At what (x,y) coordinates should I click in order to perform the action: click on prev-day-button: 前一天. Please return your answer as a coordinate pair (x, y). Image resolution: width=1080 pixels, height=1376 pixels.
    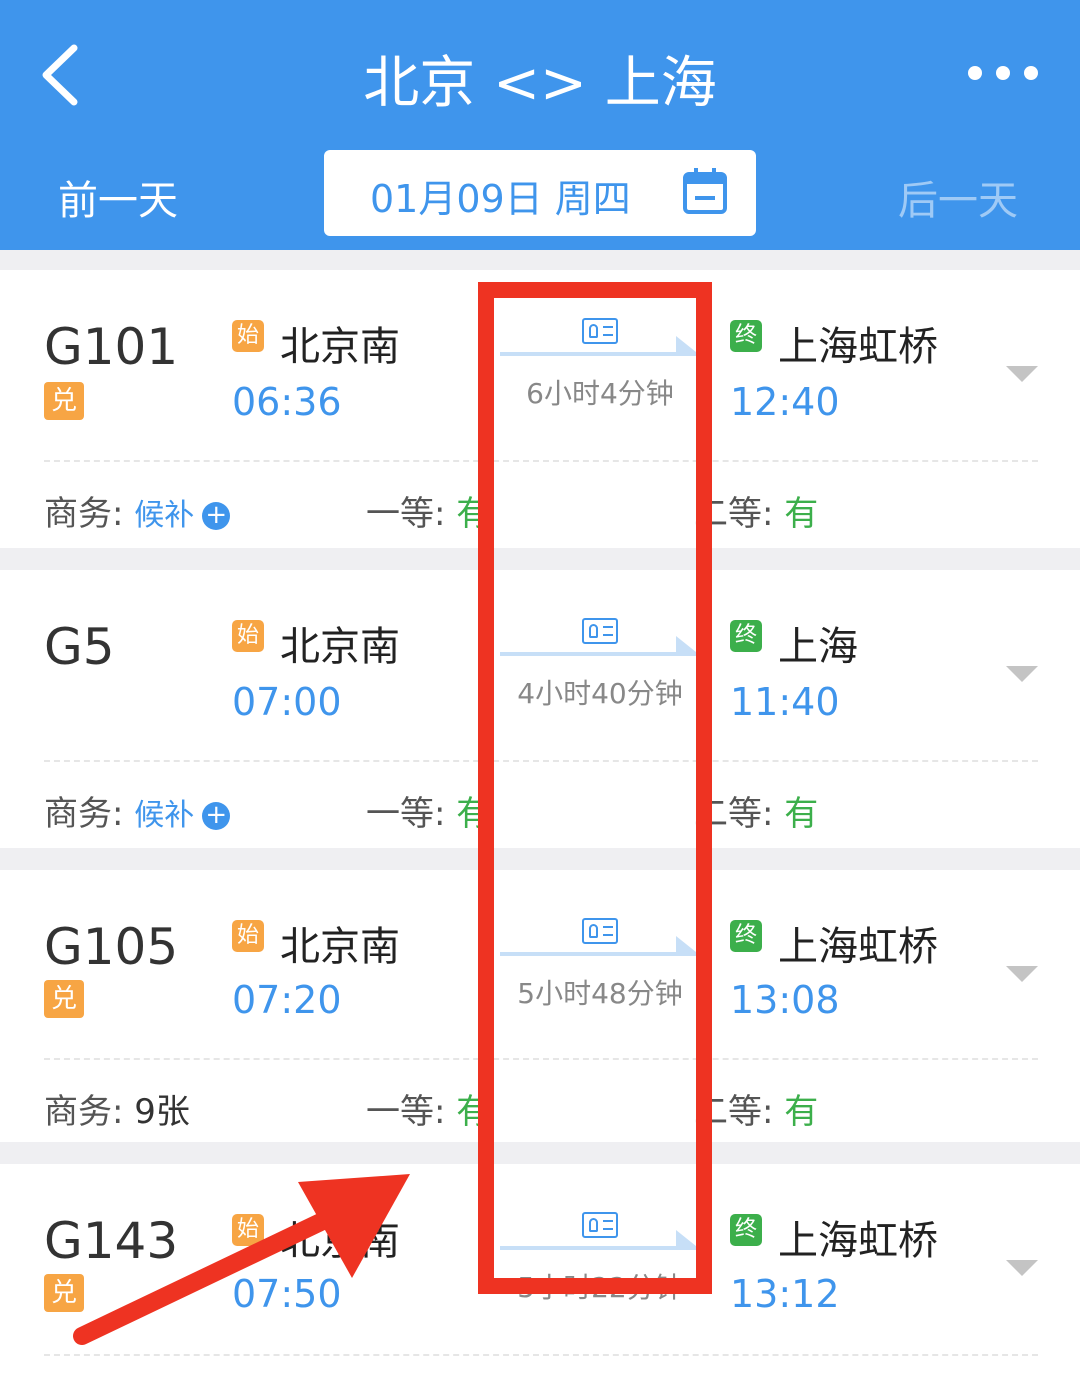
    Looking at the image, I should click on (118, 197).